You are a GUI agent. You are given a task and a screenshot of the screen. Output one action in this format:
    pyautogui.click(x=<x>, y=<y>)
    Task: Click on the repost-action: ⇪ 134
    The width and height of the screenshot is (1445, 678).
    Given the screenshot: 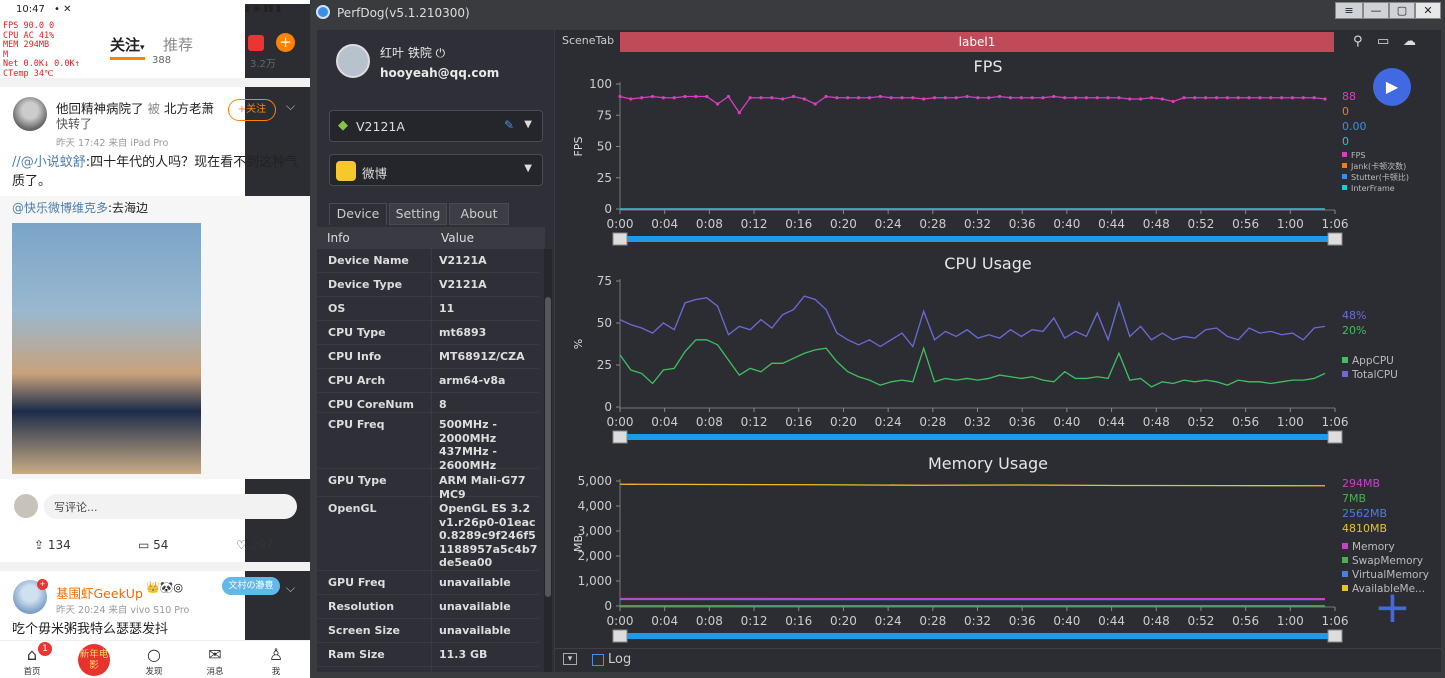 What is the action you would take?
    pyautogui.click(x=52, y=545)
    